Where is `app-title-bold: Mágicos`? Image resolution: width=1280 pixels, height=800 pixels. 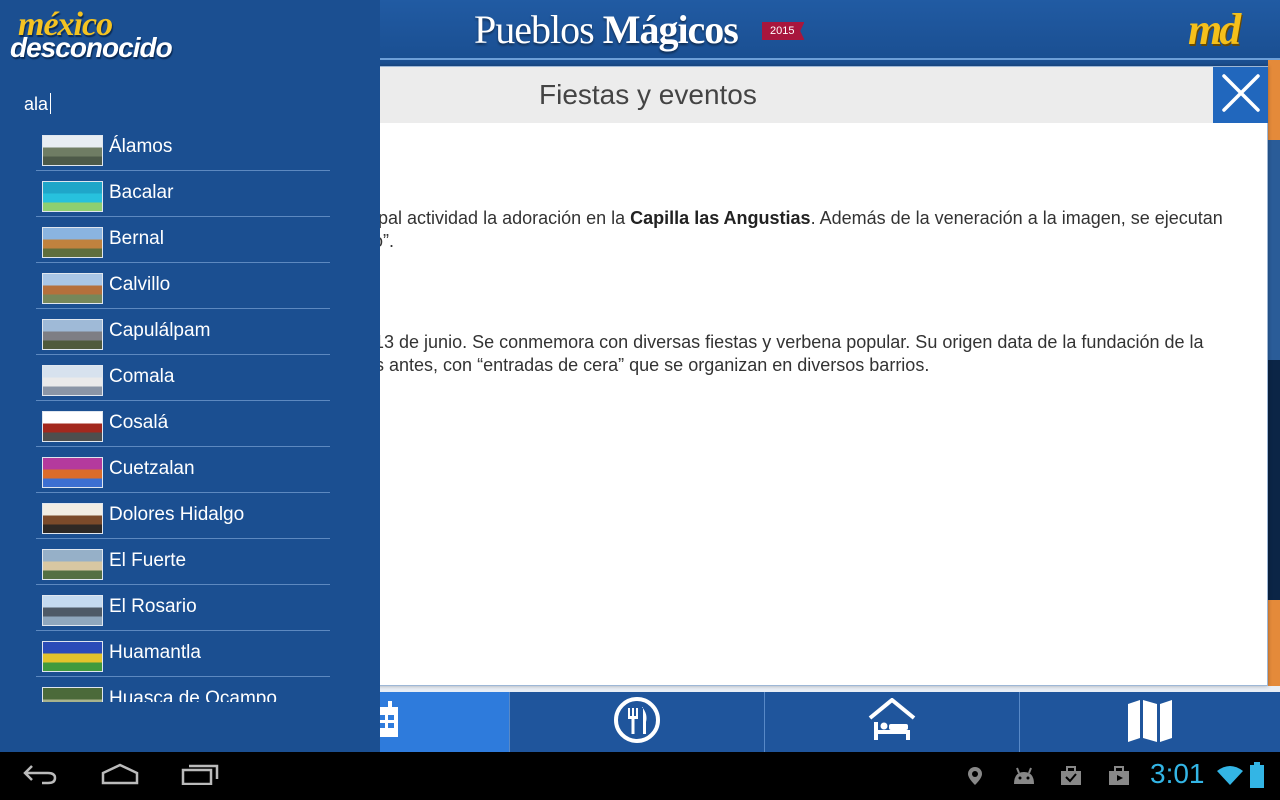
app-title-bold: Mágicos is located at coordinates (670, 29).